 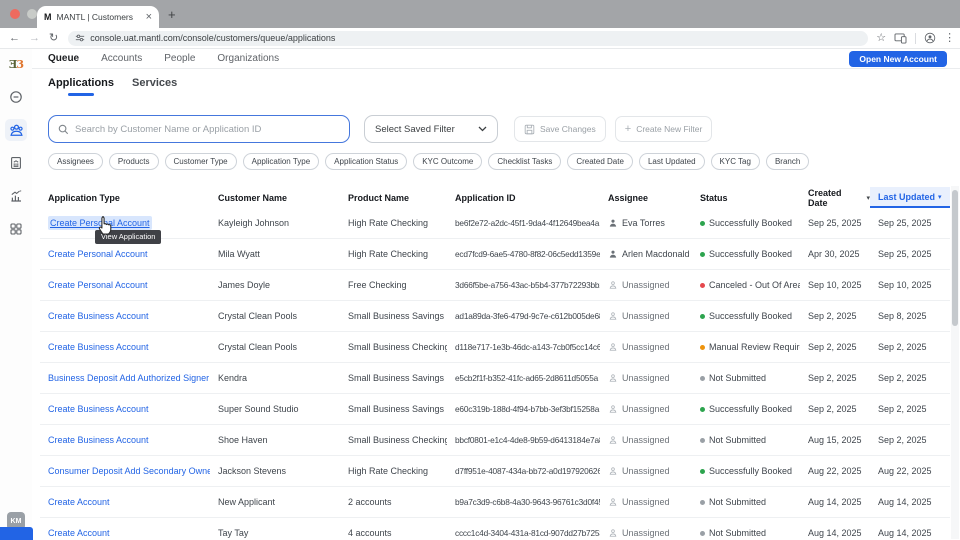 I want to click on analytics-icon, so click(x=16, y=196).